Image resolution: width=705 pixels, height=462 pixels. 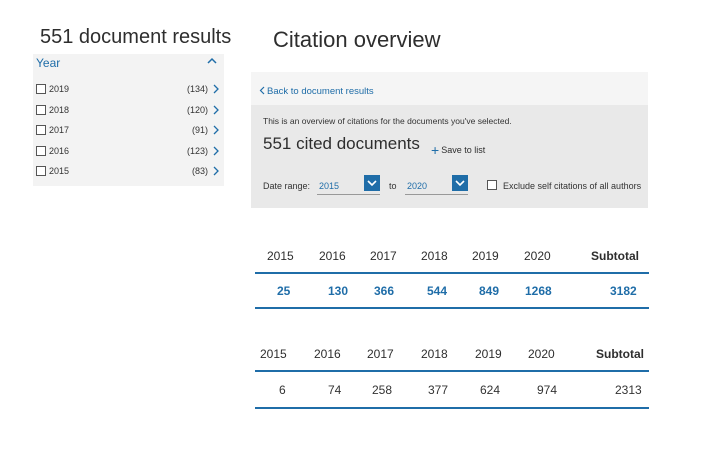 I want to click on table-cell: 130, so click(x=338, y=291).